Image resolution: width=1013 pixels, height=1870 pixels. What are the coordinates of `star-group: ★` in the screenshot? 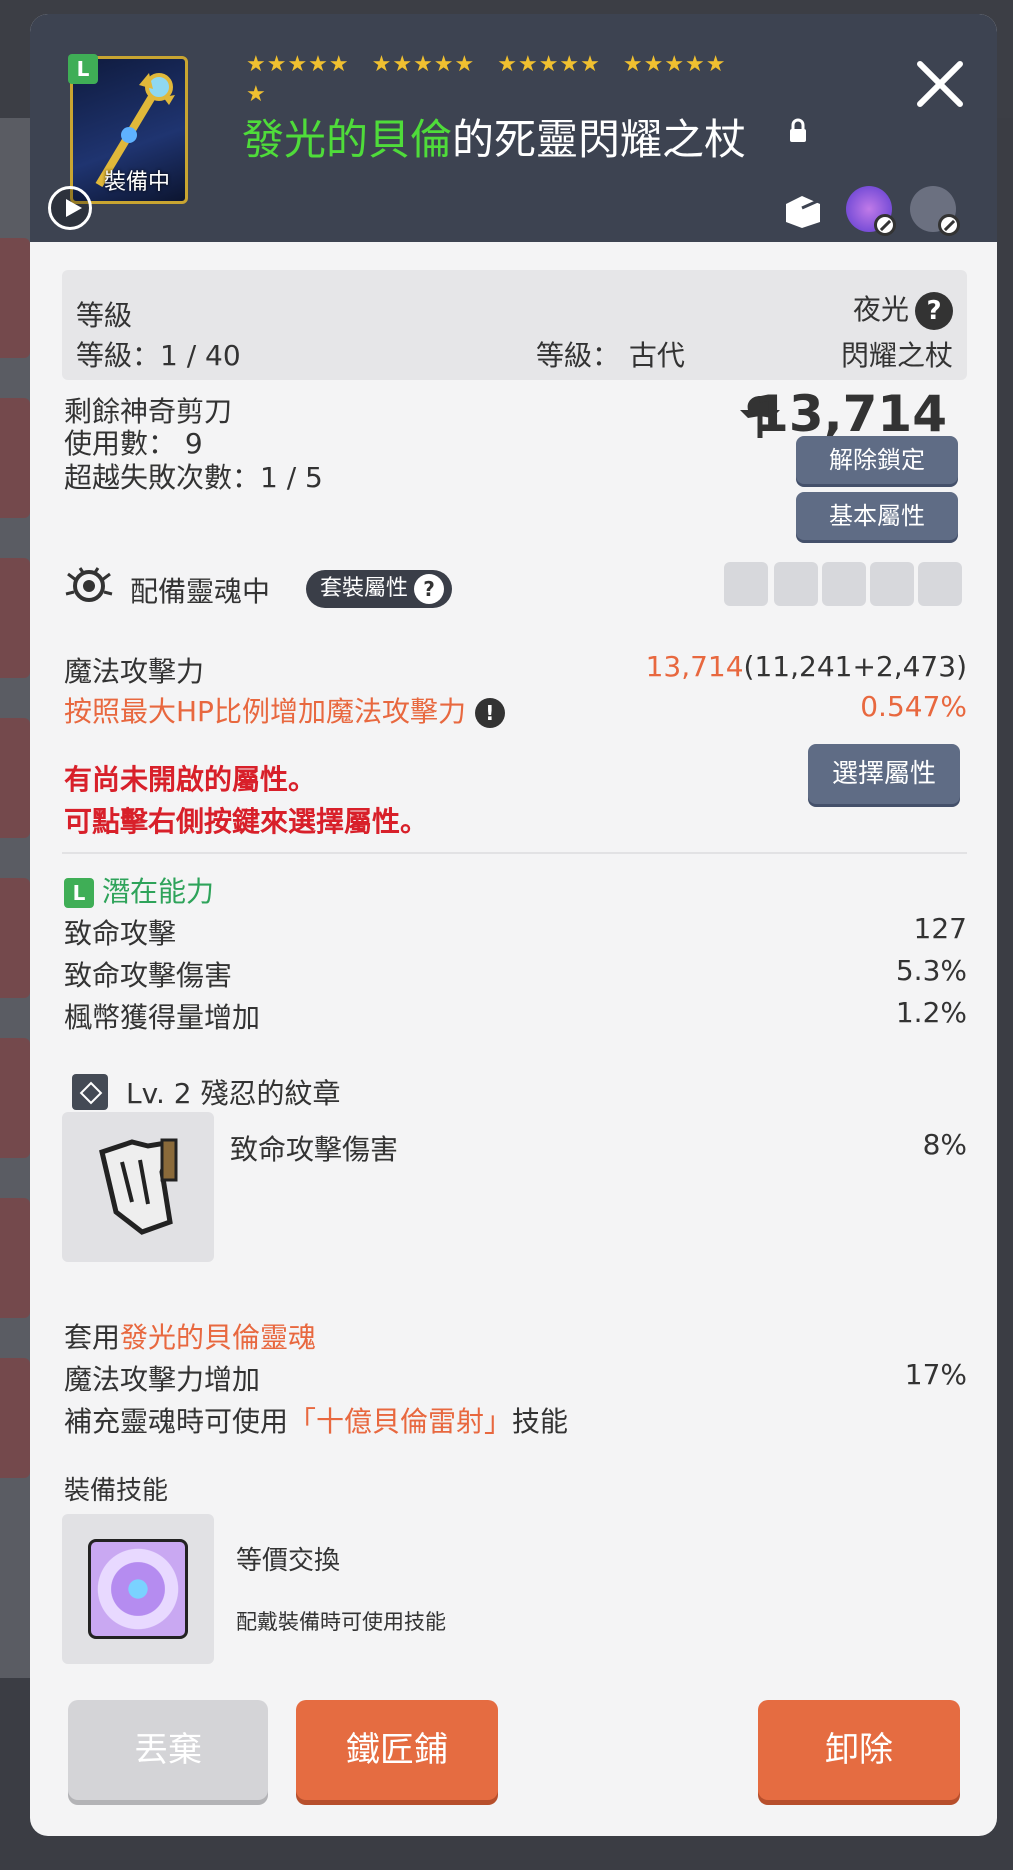 It's located at (256, 94).